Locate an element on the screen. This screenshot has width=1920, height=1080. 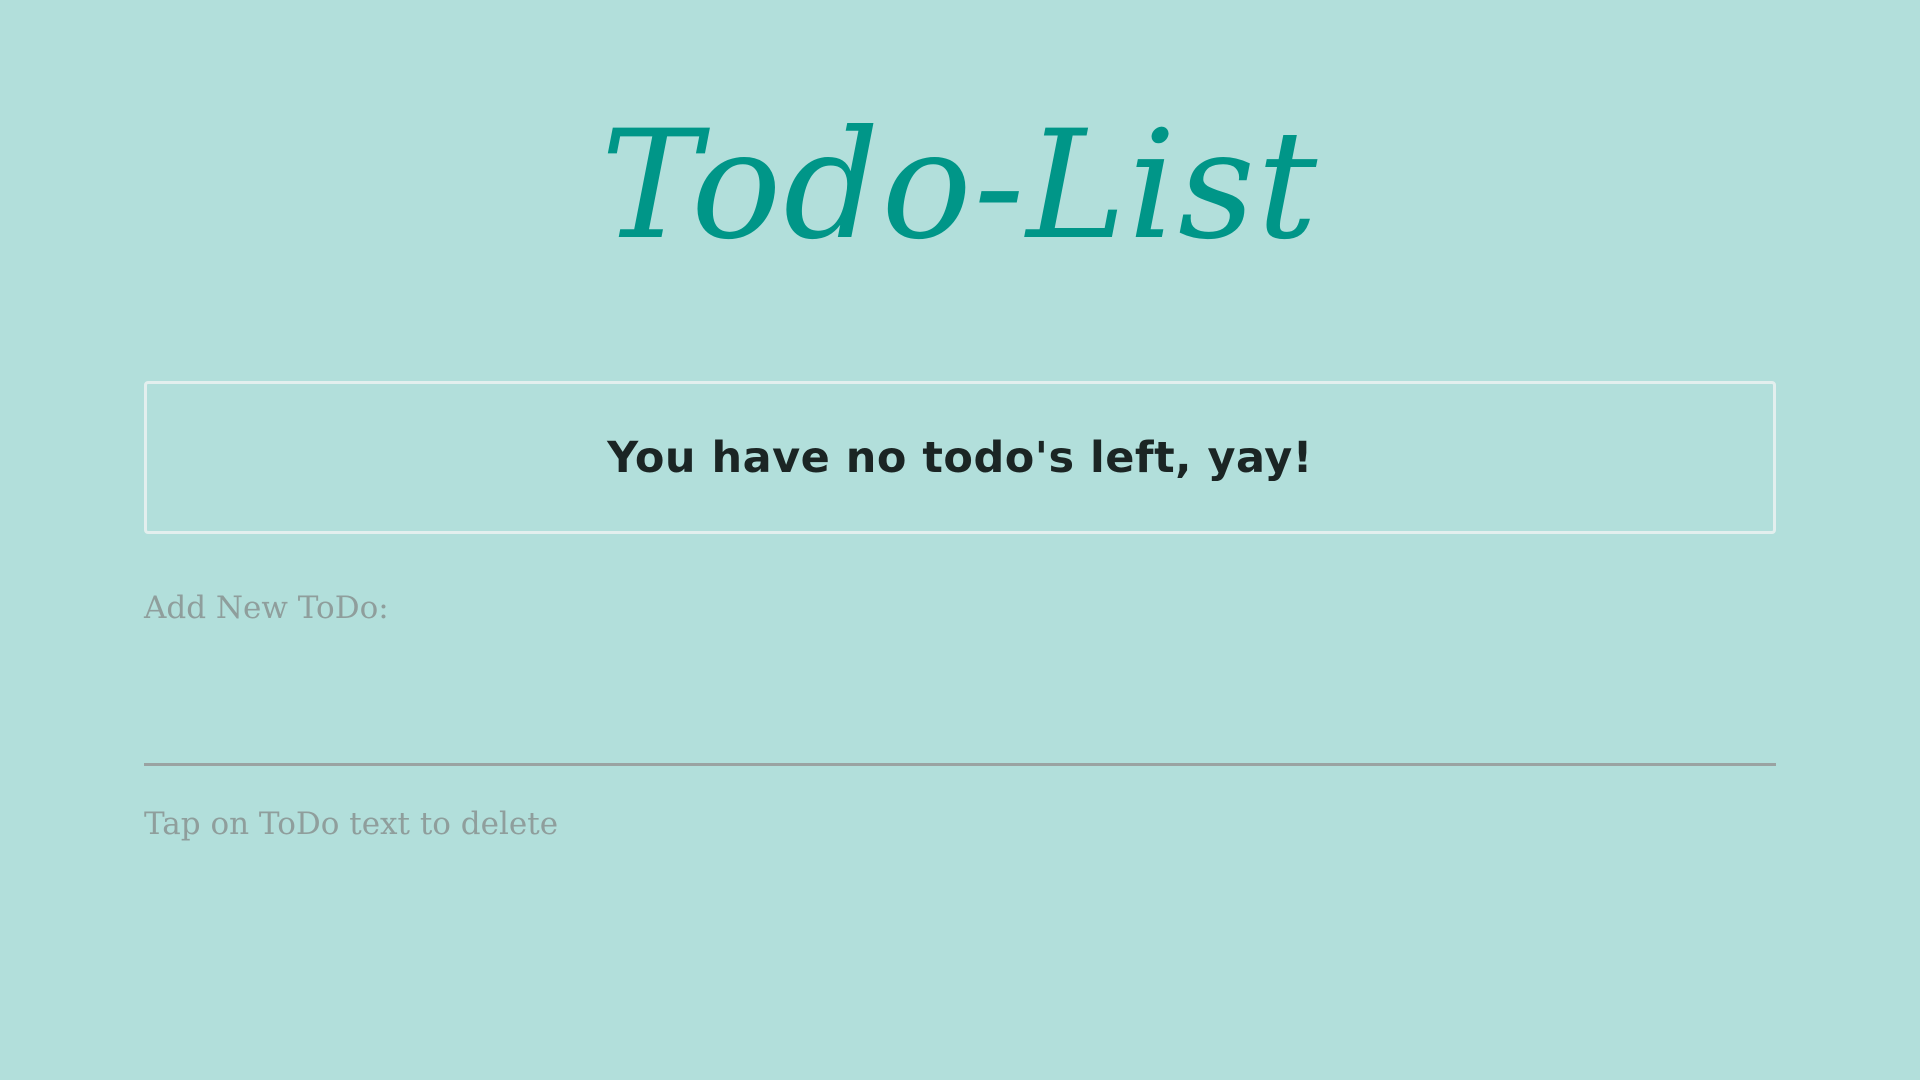
add-todo-label: Add New ToDo: is located at coordinates (266, 608).